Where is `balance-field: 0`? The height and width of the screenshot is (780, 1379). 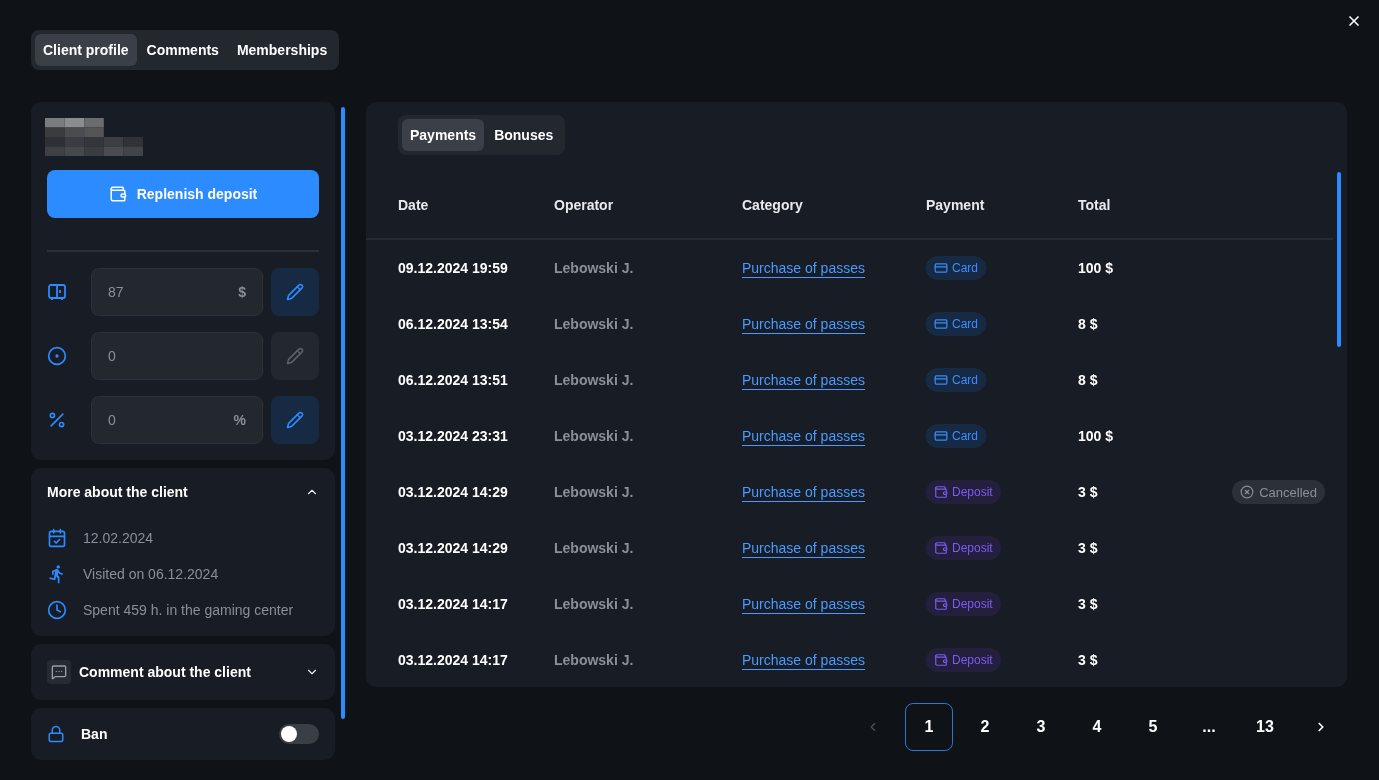
balance-field: 0 is located at coordinates (177, 356).